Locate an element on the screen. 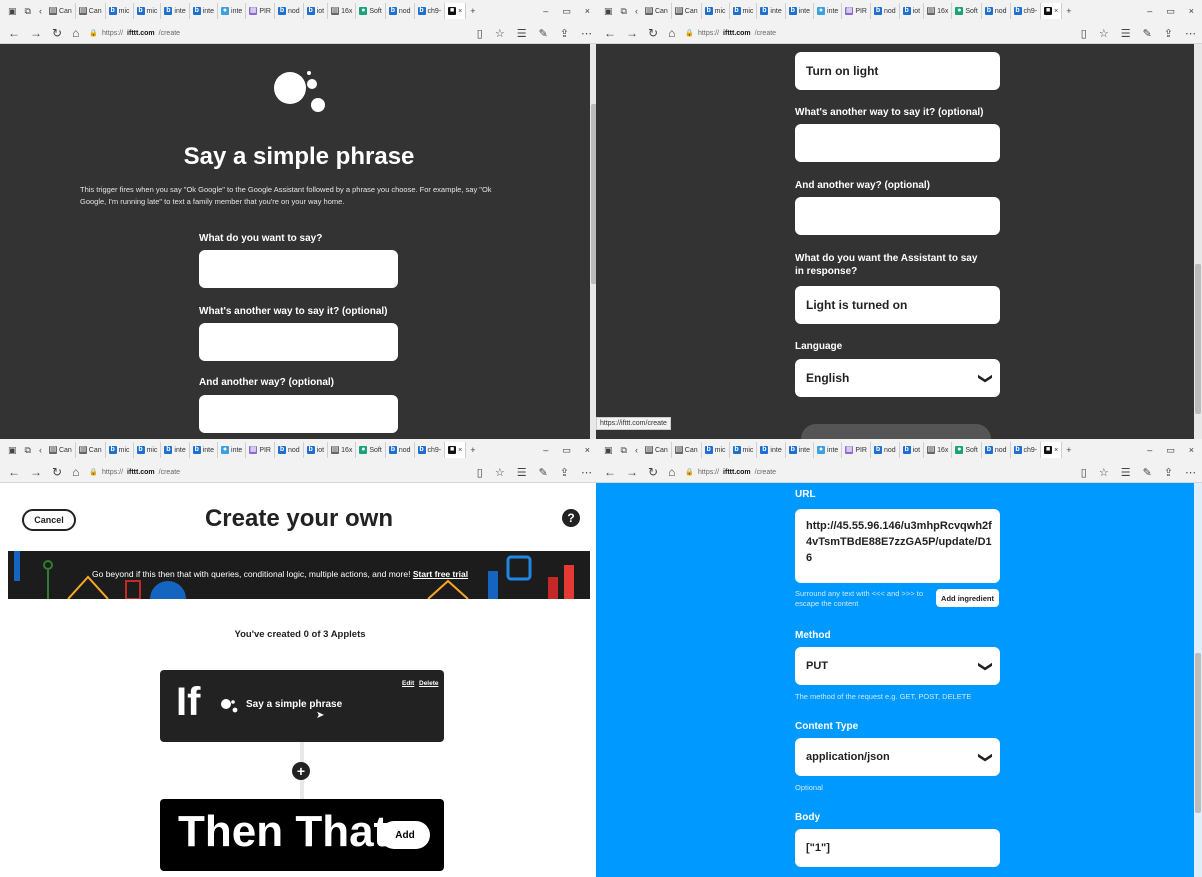  browser-tab: ▤ Can is located at coordinates (687, 450).